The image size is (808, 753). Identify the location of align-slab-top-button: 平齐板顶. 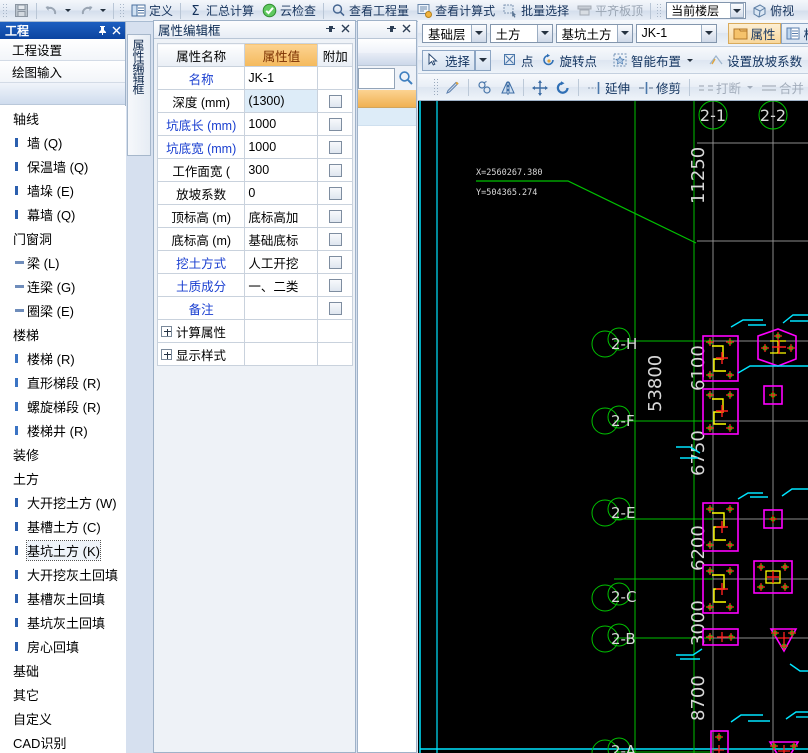
(610, 11).